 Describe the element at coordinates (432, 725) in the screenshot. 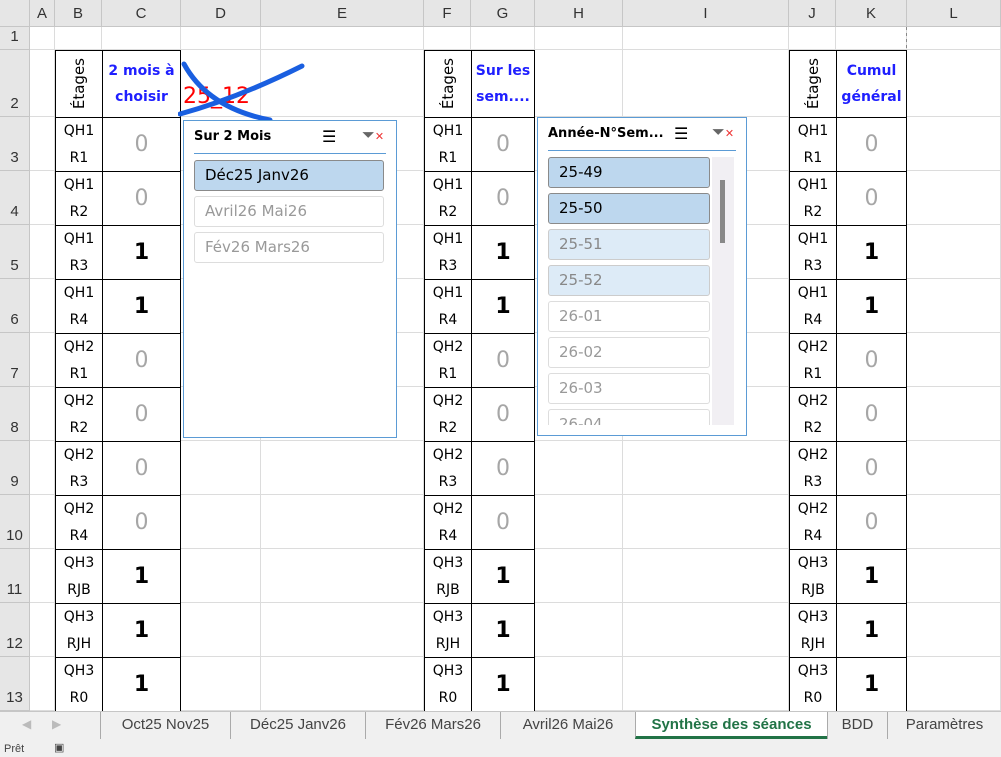

I see `sheet-tab: Fév26 Mars26` at that location.